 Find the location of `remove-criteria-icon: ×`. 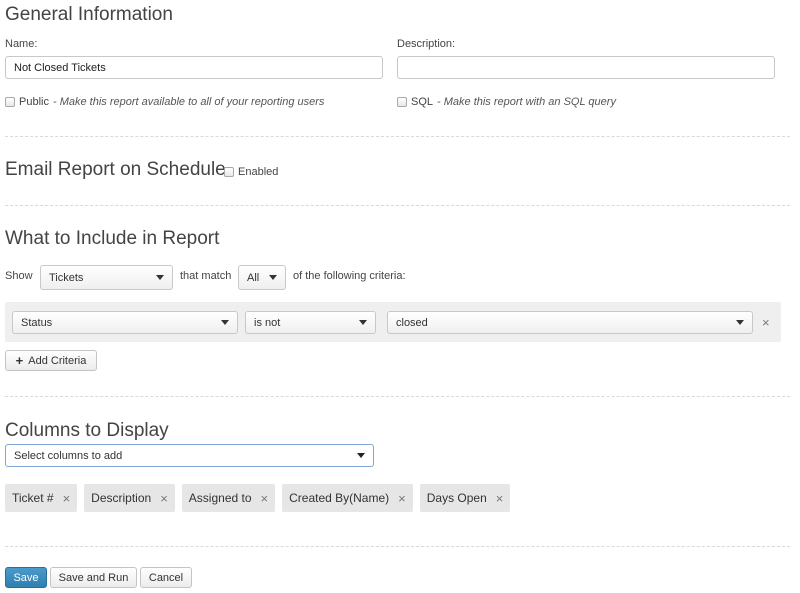

remove-criteria-icon: × is located at coordinates (766, 322).